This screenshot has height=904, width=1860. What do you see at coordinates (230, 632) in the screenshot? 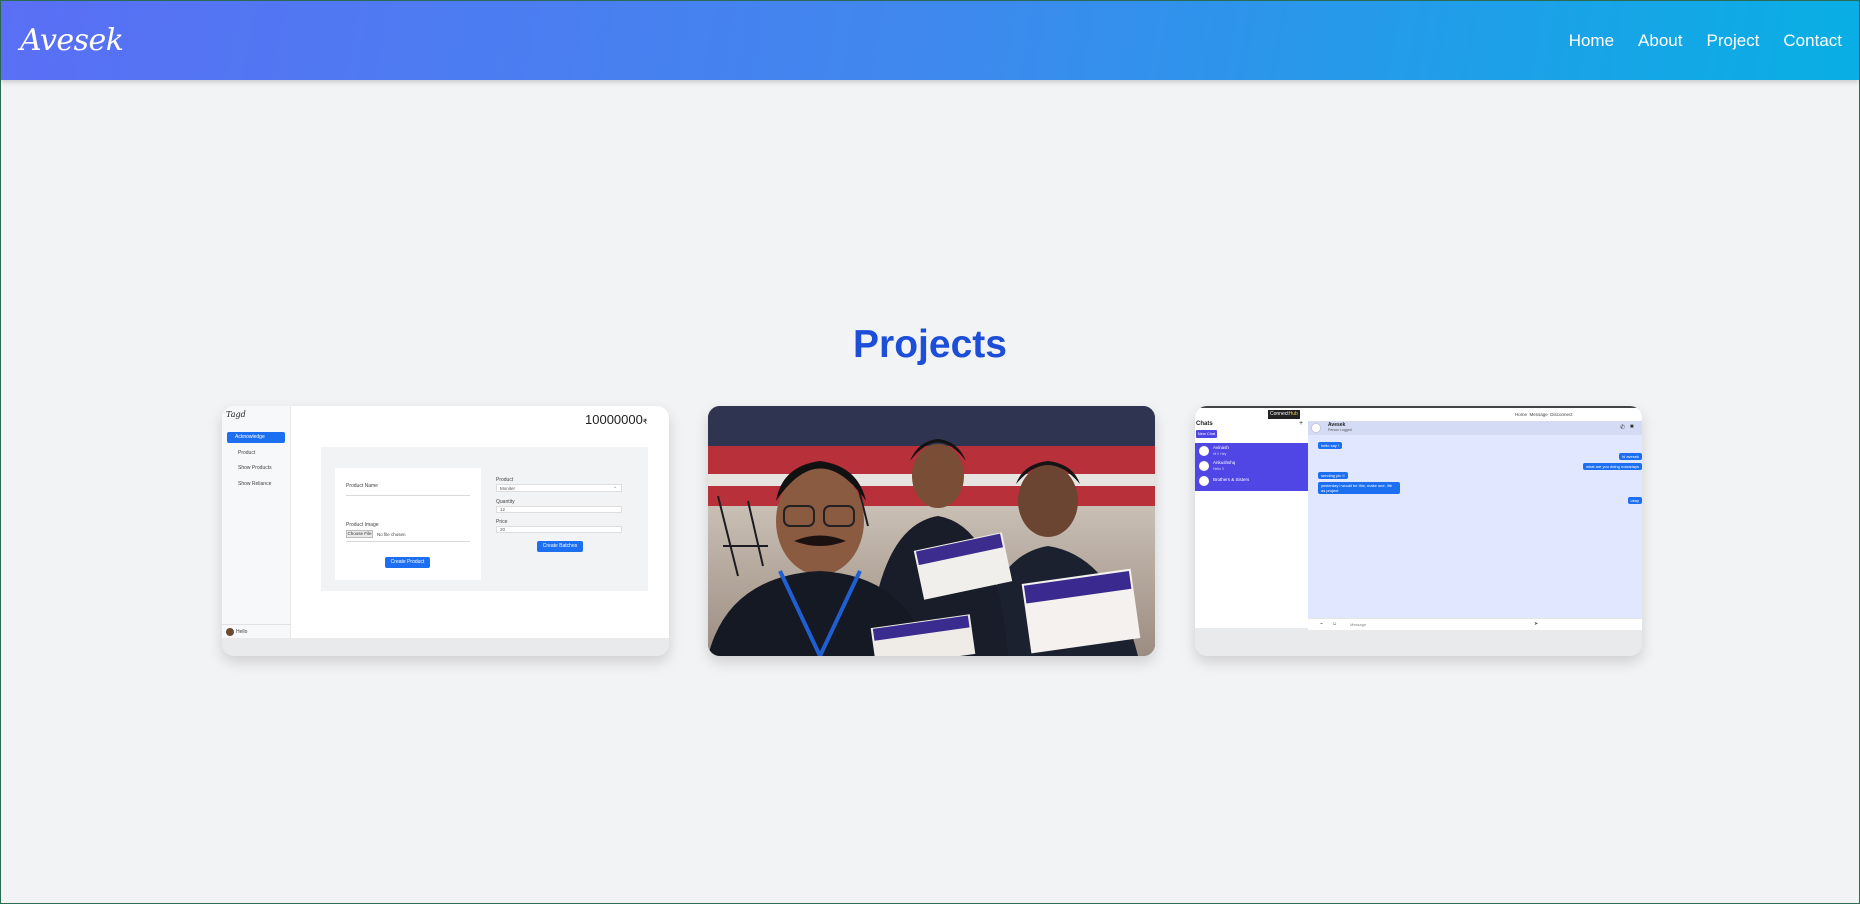
I see `user-avatar` at bounding box center [230, 632].